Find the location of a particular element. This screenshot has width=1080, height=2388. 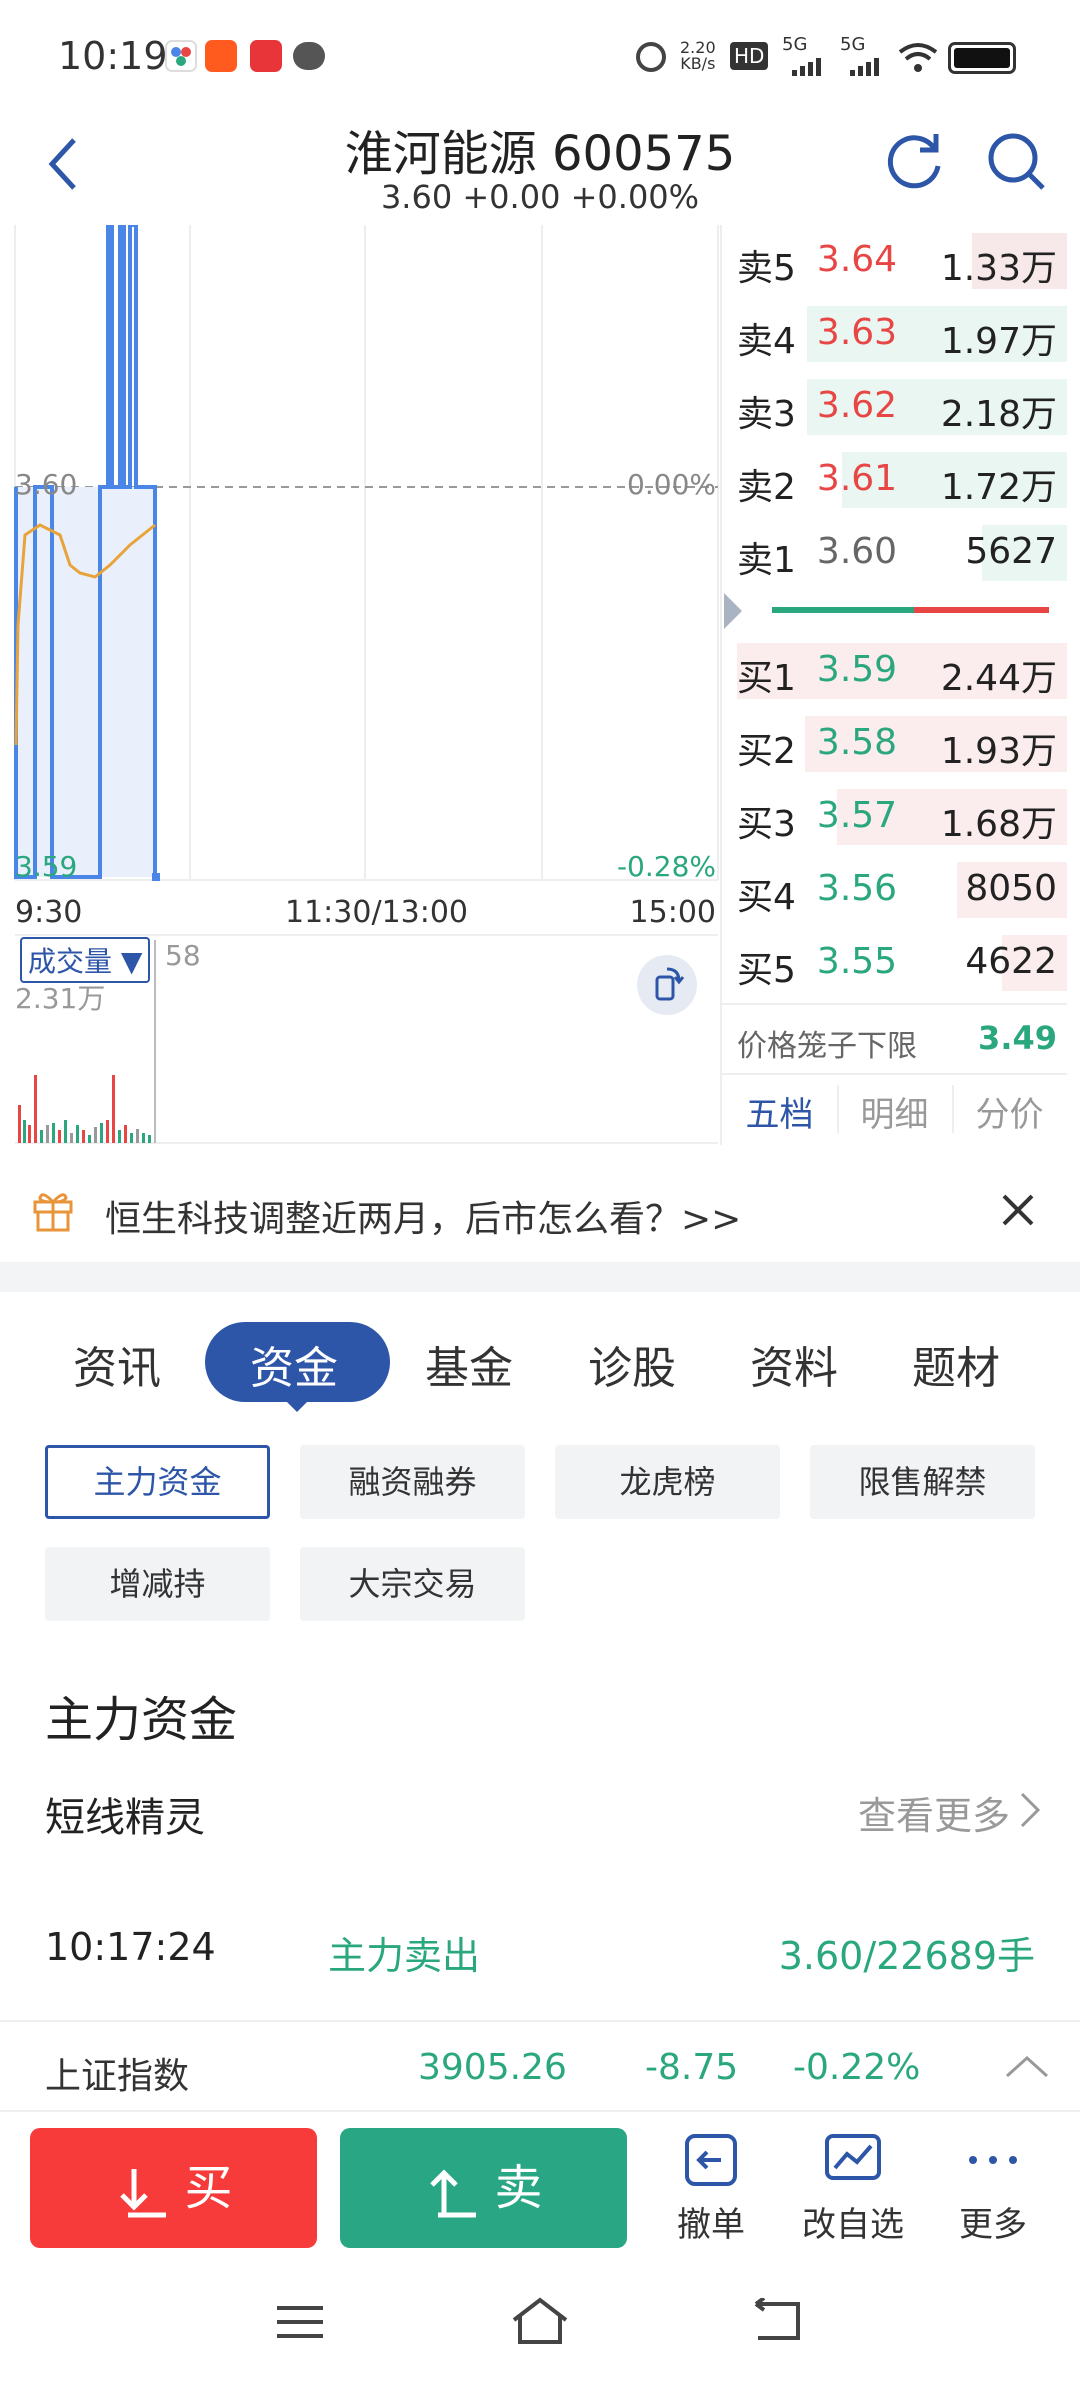

system-nav-bar is located at coordinates (540, 2325).